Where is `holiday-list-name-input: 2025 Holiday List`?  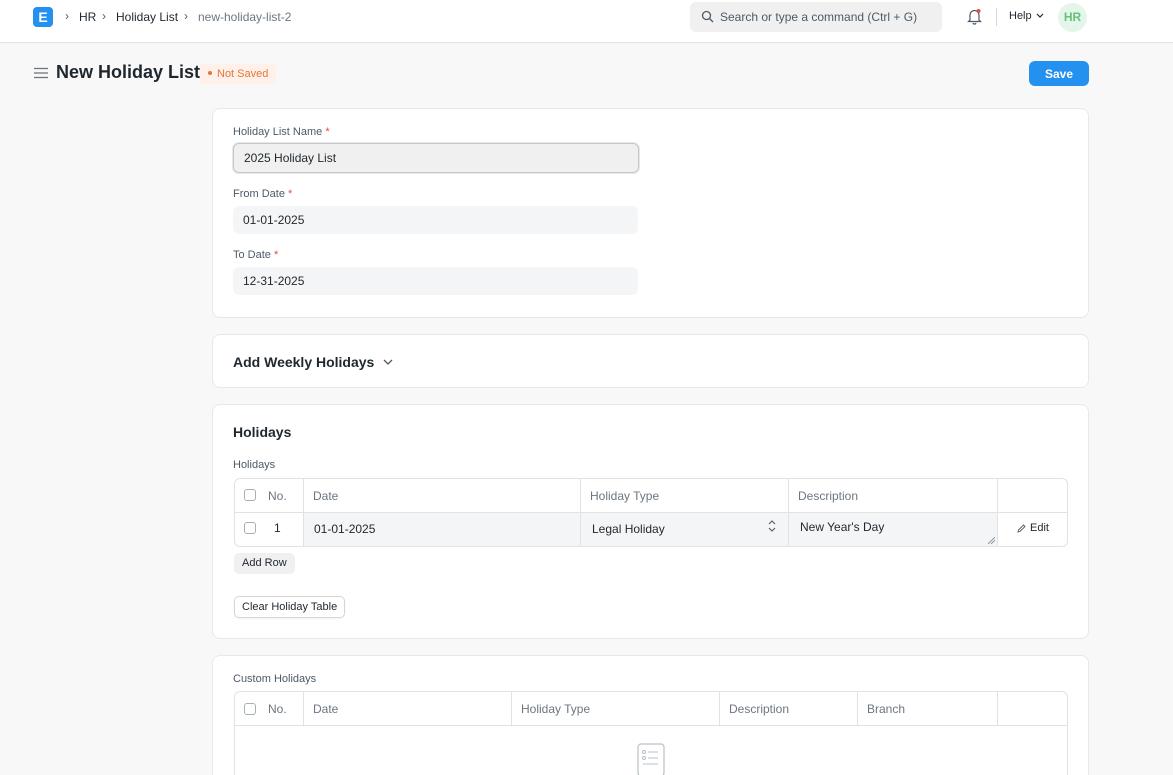 holiday-list-name-input: 2025 Holiday List is located at coordinates (436, 158).